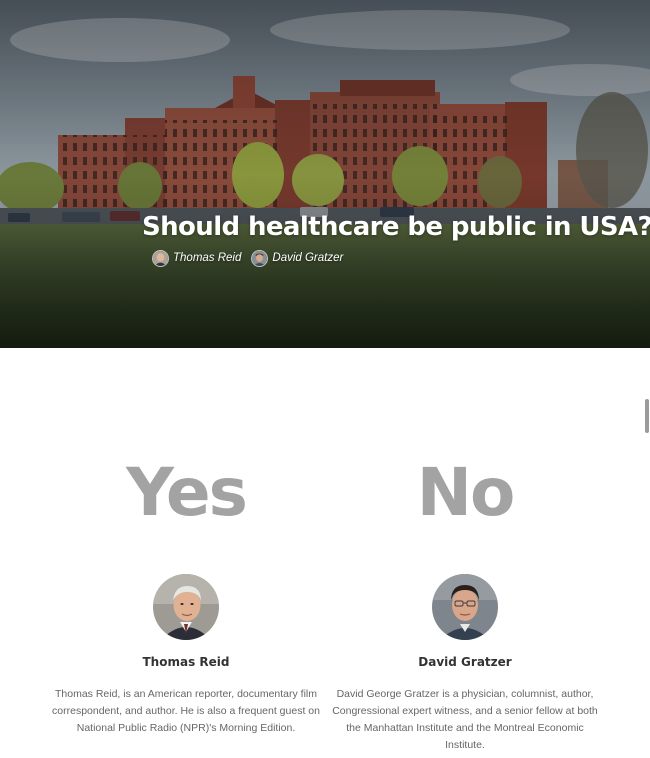 The width and height of the screenshot is (650, 758). I want to click on scrollbar-thumb, so click(647, 416).